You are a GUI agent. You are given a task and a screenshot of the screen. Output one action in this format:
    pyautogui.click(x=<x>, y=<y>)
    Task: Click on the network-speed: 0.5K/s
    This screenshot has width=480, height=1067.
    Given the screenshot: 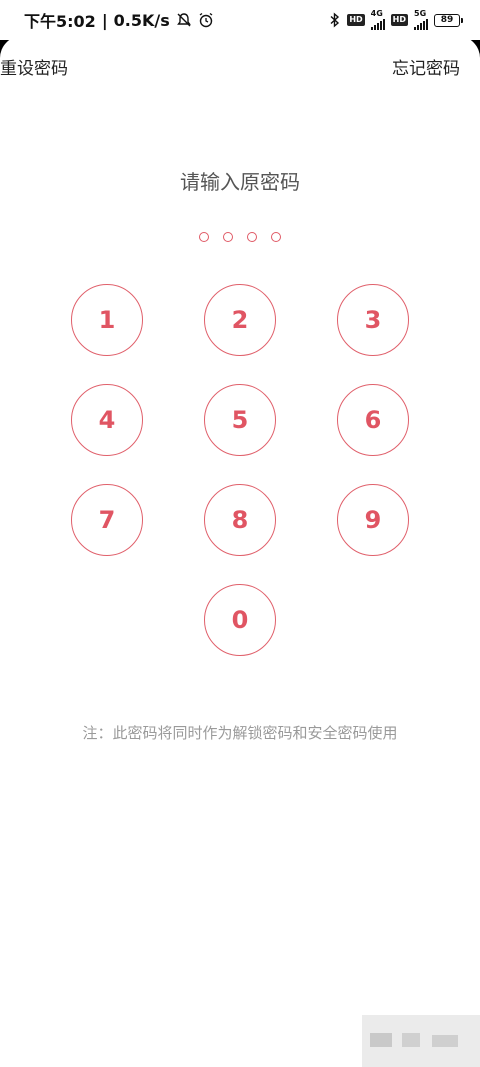 What is the action you would take?
    pyautogui.click(x=141, y=20)
    